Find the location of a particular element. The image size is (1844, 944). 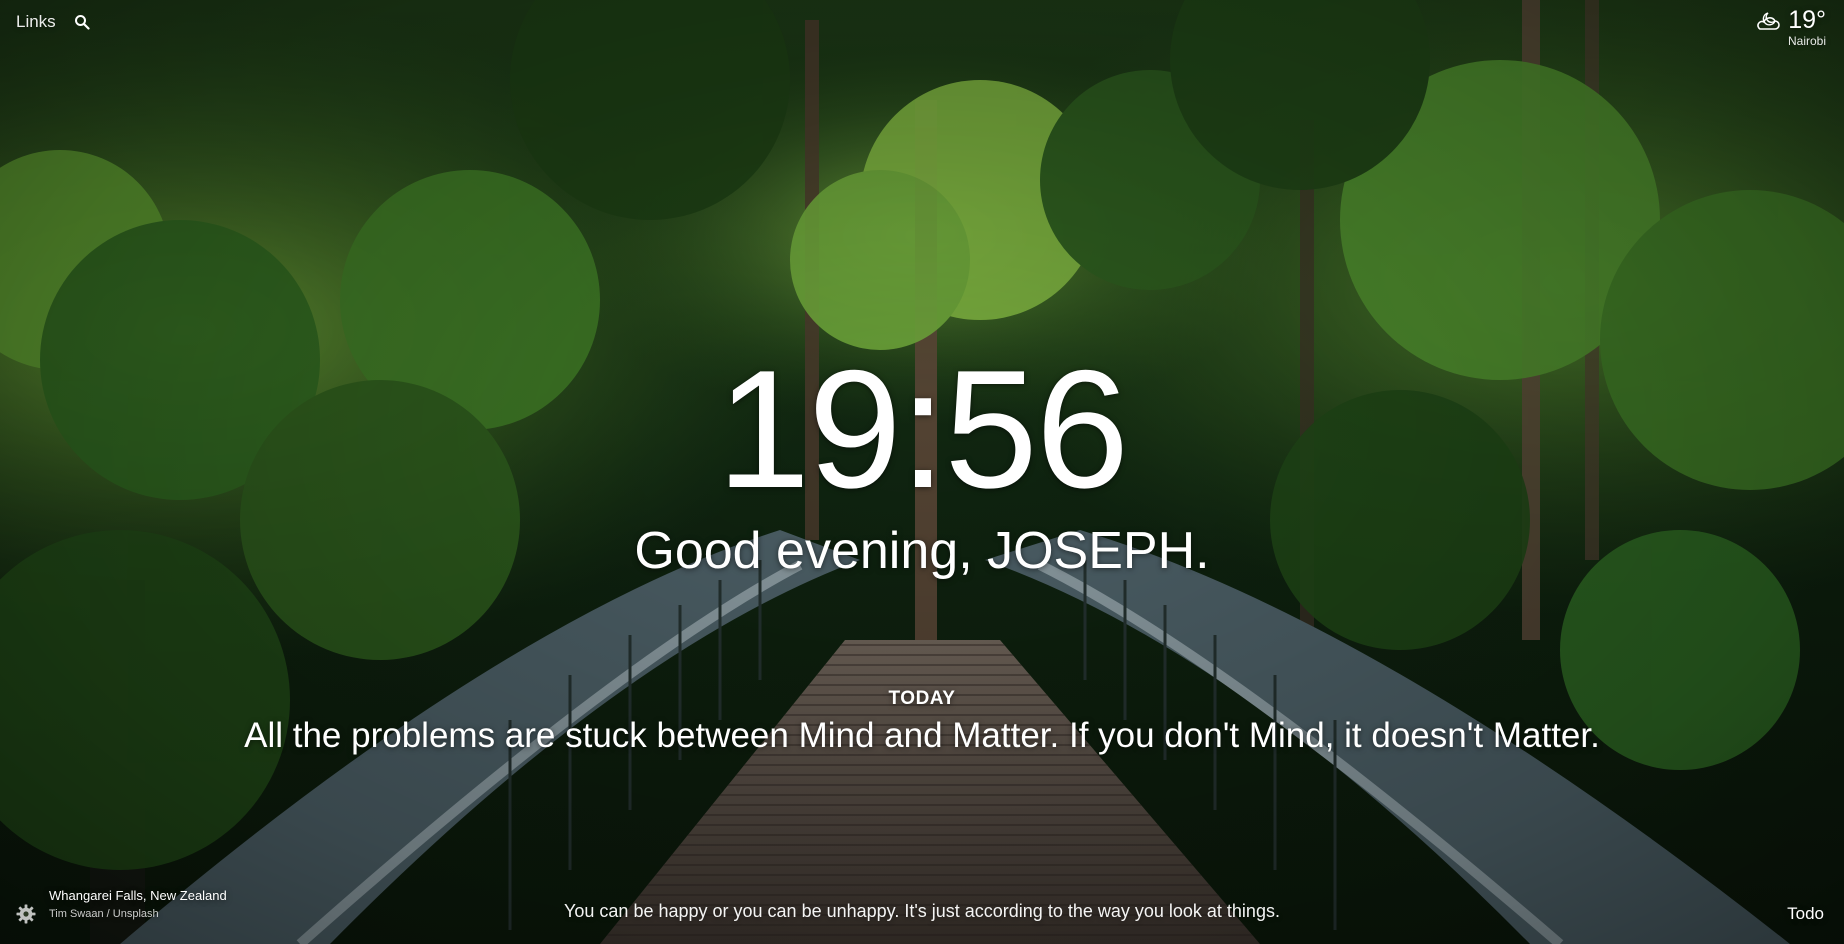

weather-widget: 19° Nairobi is located at coordinates (1790, 27).